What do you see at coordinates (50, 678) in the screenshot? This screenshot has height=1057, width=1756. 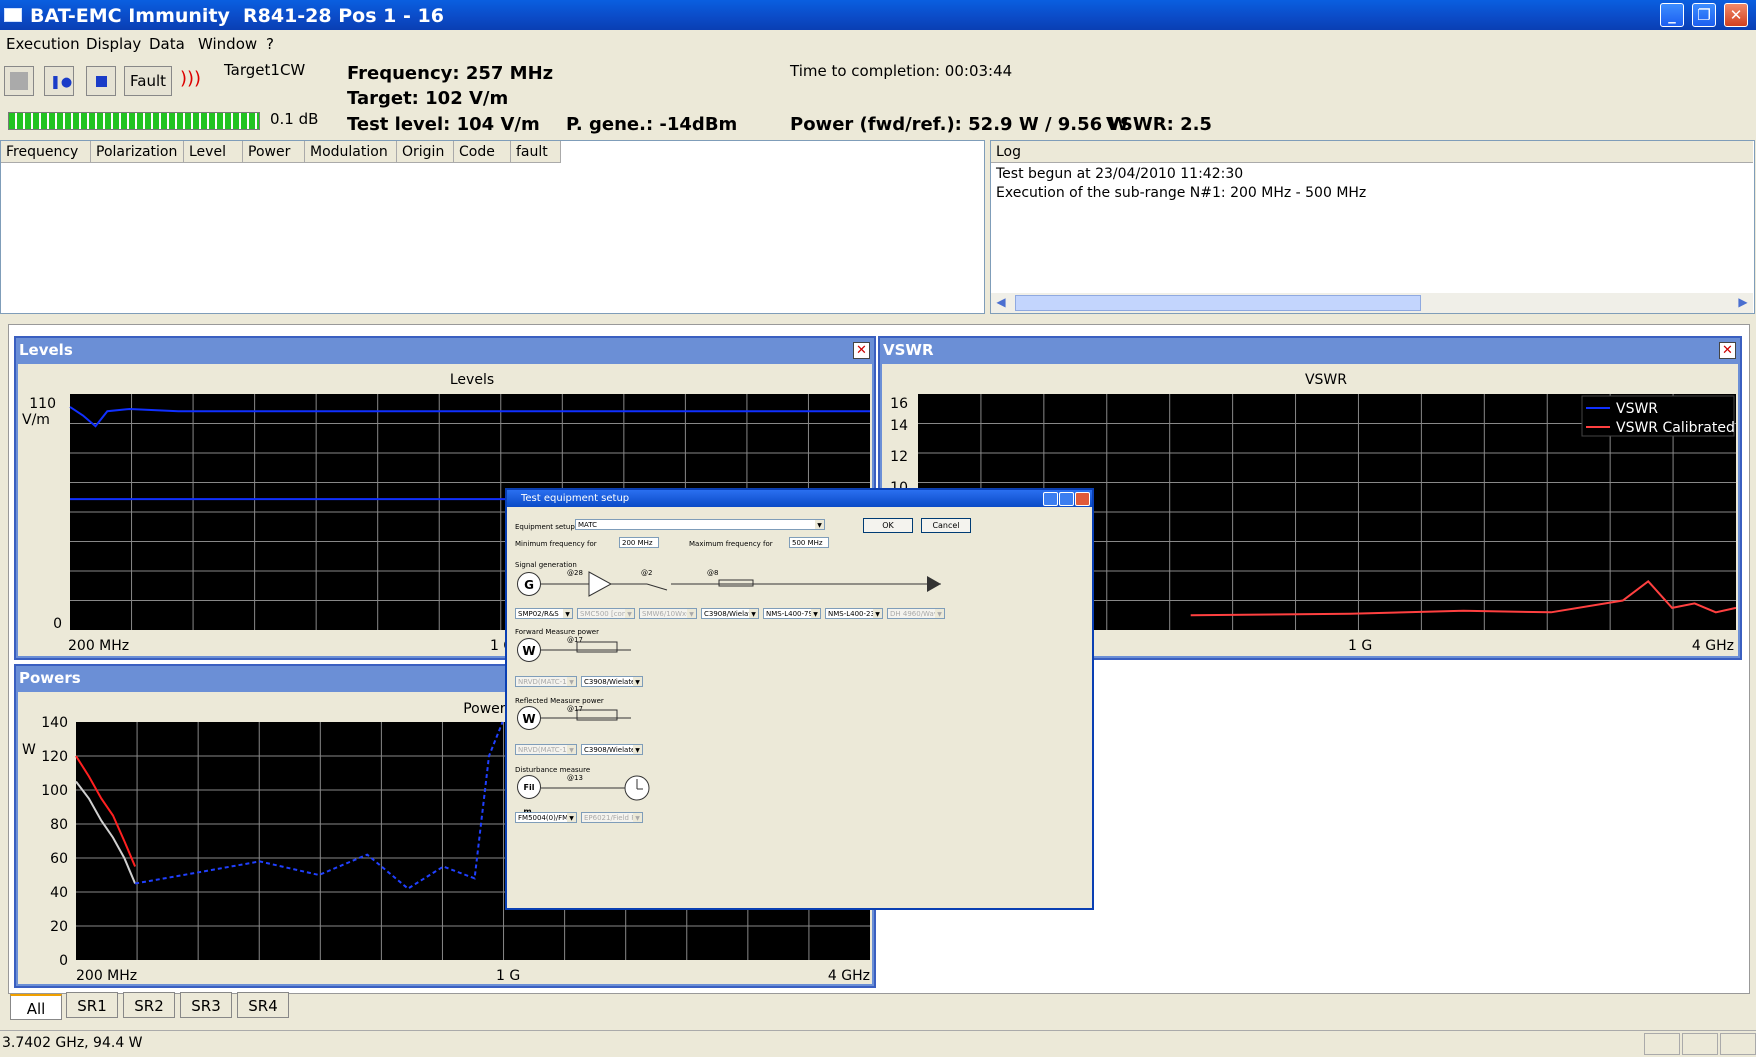 I see `powers-window-title: Powers` at bounding box center [50, 678].